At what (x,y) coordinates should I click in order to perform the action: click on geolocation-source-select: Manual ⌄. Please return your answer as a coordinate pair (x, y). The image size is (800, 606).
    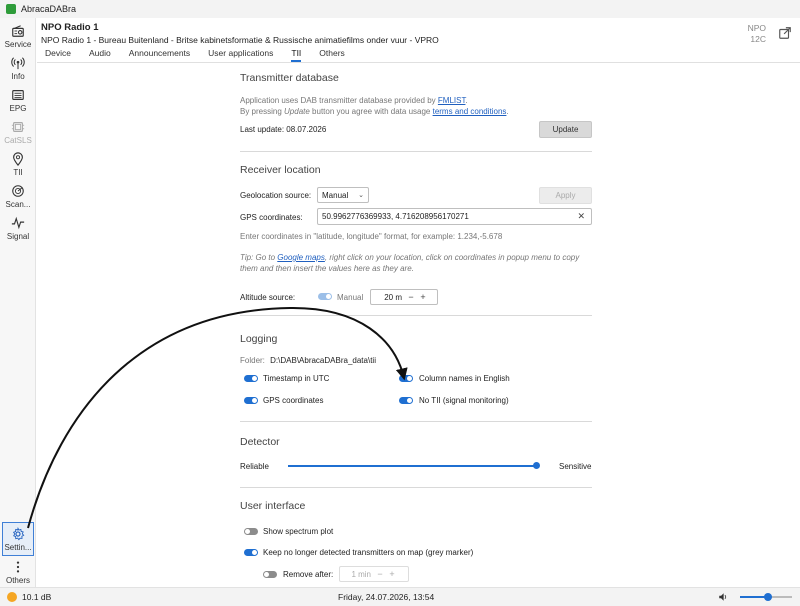
    Looking at the image, I should click on (343, 195).